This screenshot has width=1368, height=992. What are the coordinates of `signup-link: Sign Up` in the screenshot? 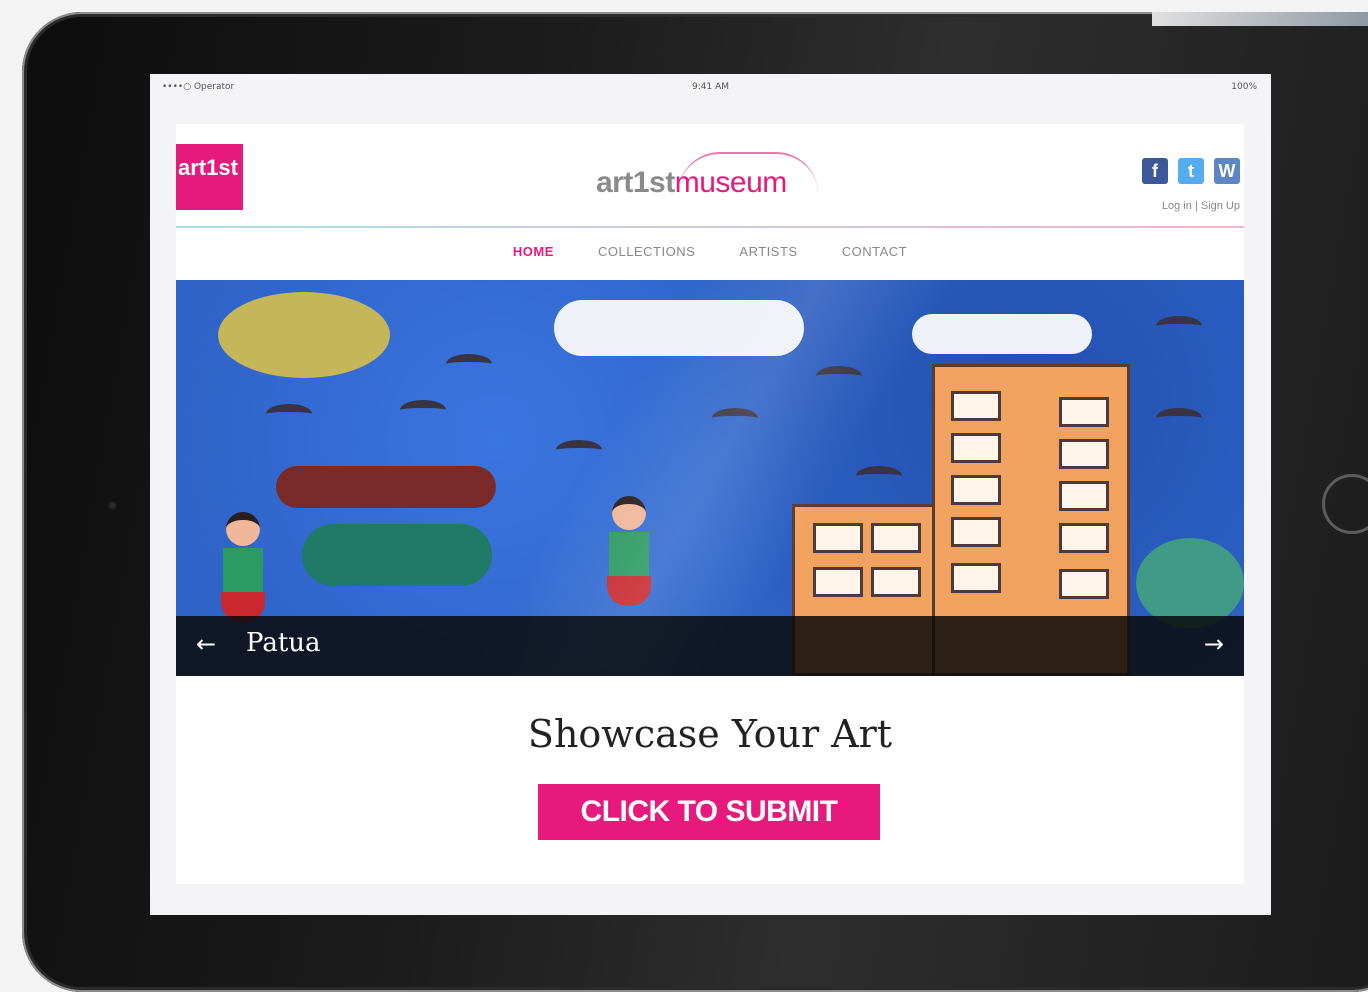 It's located at (1220, 206).